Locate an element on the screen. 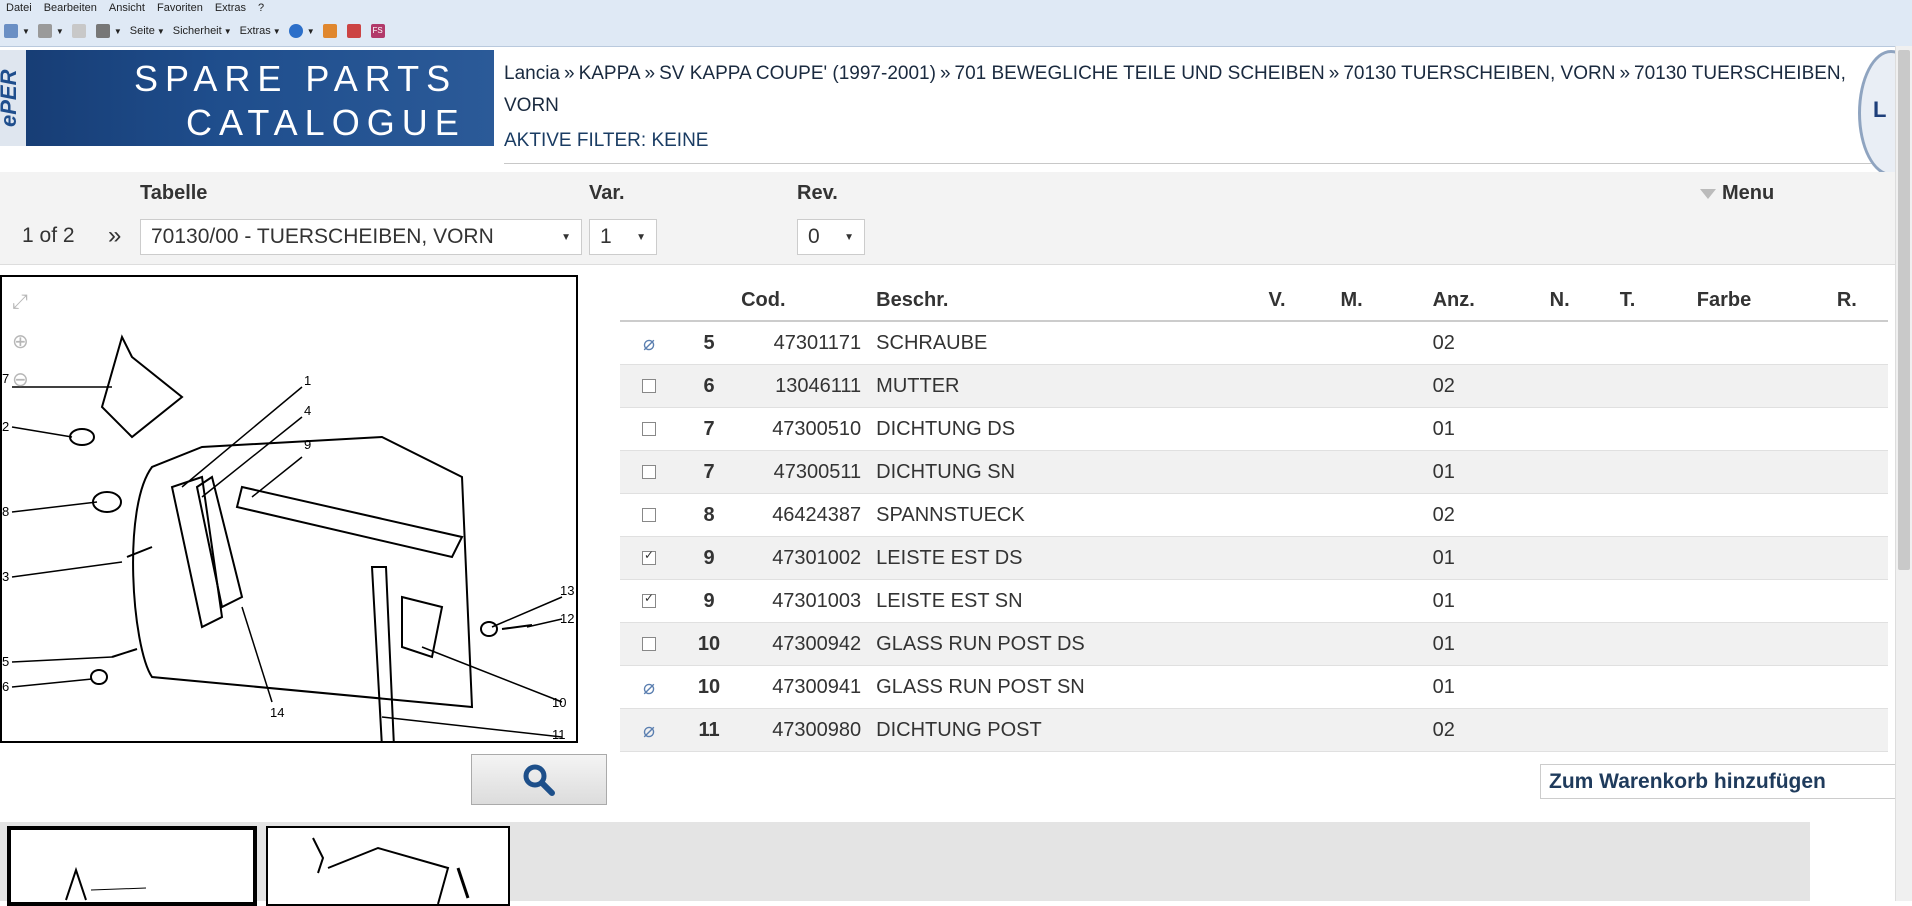  table-row: 7 47300510 DICHTUNG DS 01 is located at coordinates (1254, 429).